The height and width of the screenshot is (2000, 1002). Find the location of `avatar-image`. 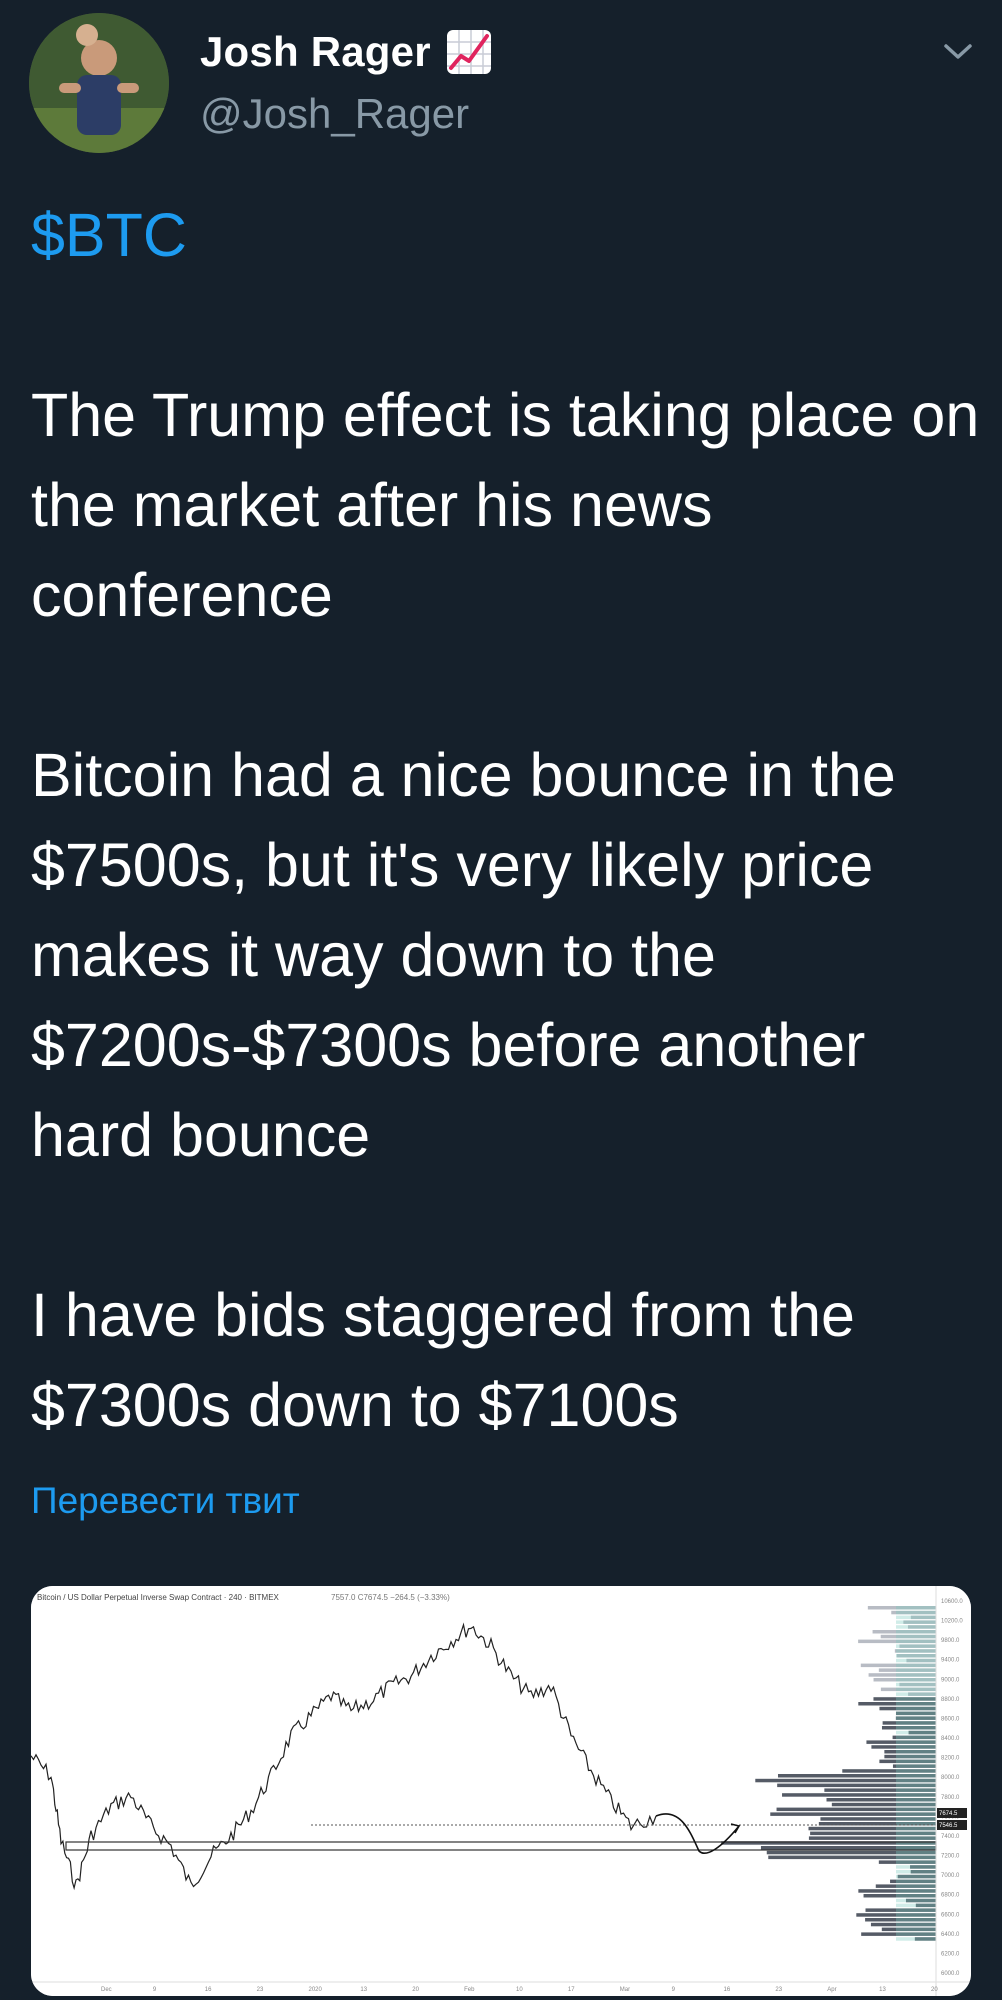

avatar-image is located at coordinates (99, 83).